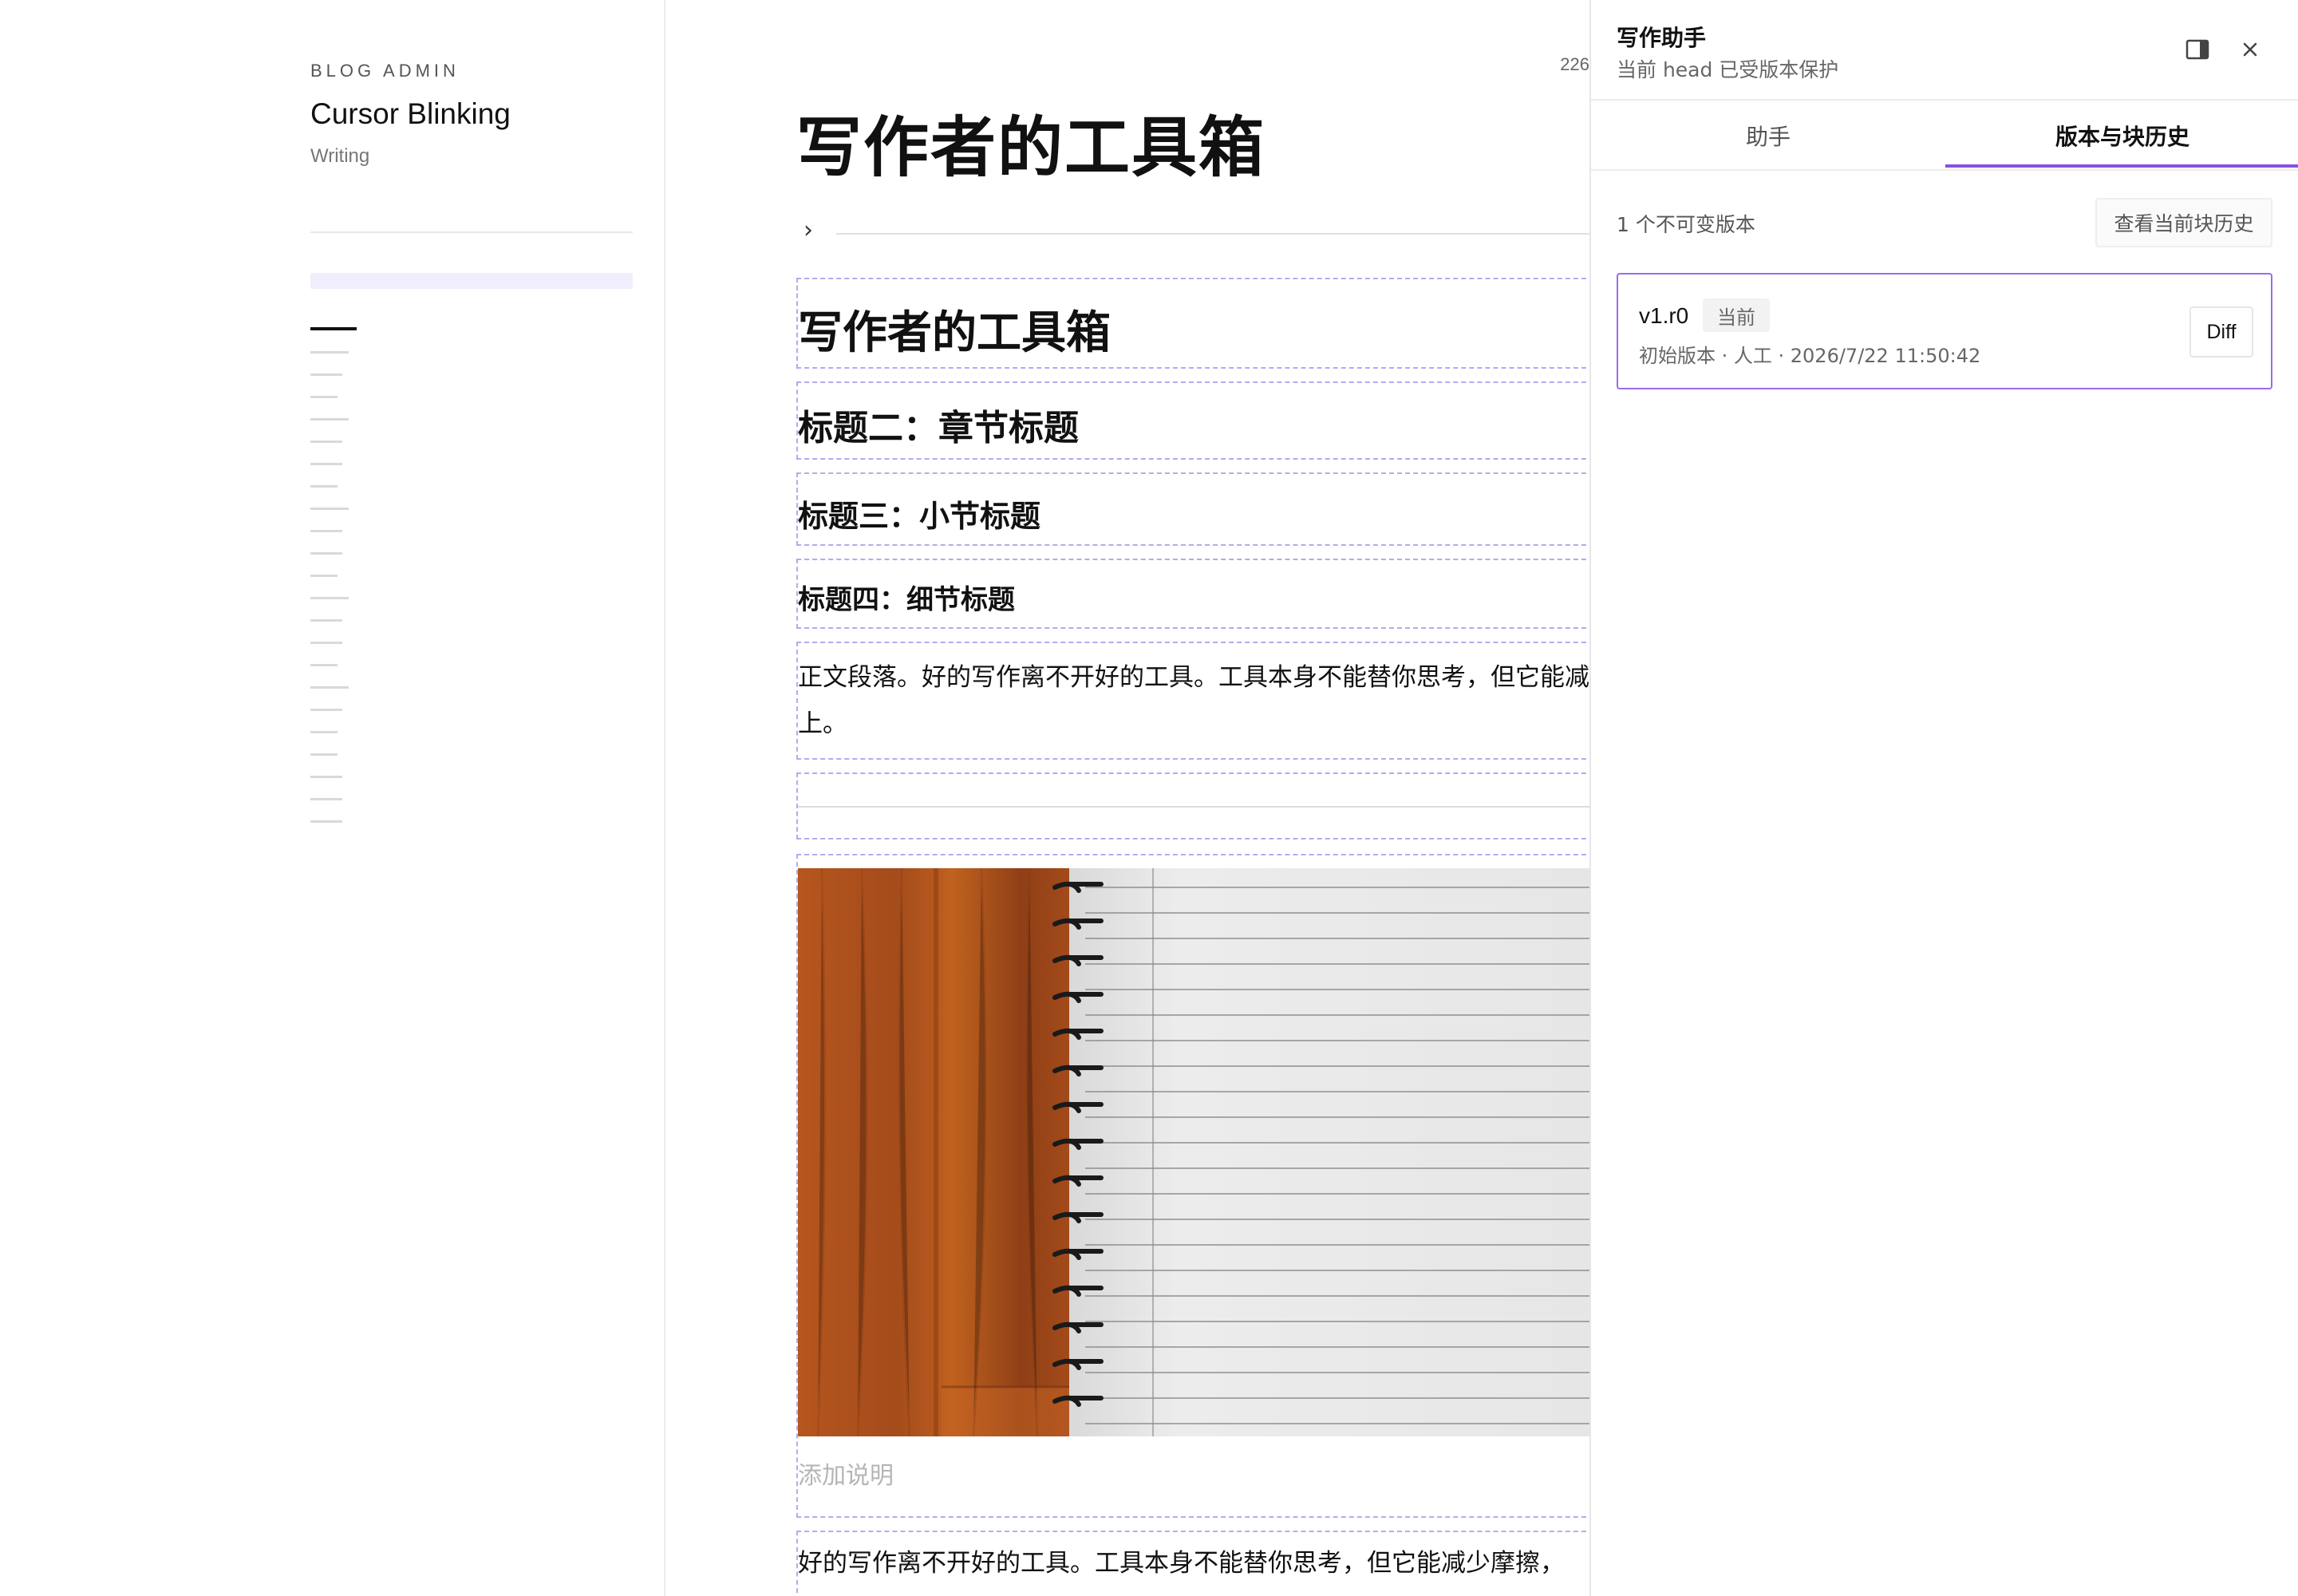 Image resolution: width=2298 pixels, height=1596 pixels. Describe the element at coordinates (1213, 234) in the screenshot. I see `toc-divider` at that location.